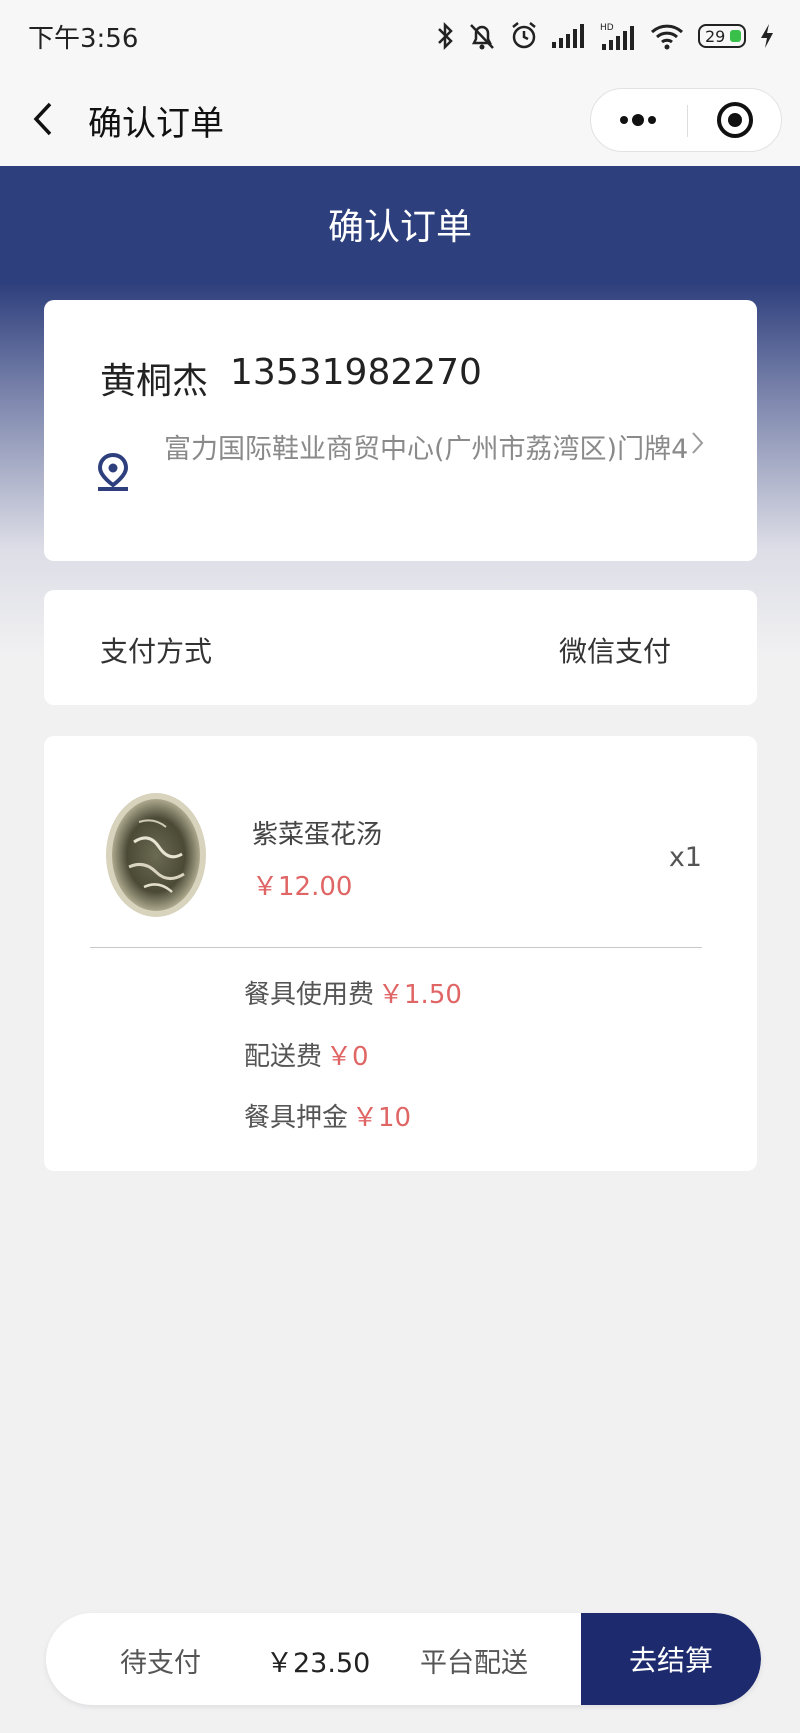  What do you see at coordinates (767, 36) in the screenshot?
I see `charging-icon` at bounding box center [767, 36].